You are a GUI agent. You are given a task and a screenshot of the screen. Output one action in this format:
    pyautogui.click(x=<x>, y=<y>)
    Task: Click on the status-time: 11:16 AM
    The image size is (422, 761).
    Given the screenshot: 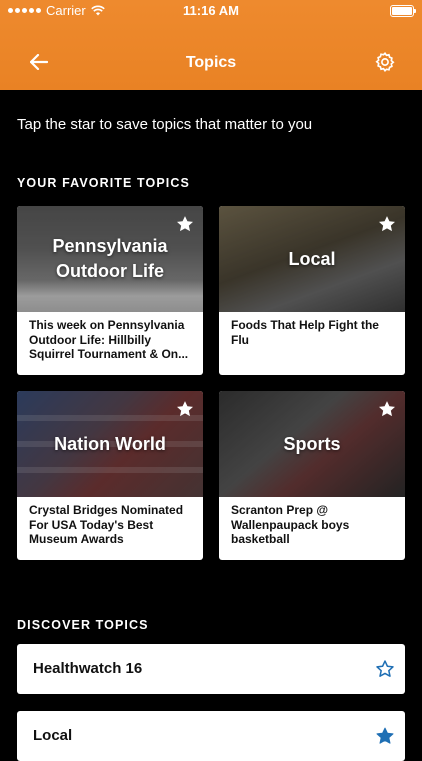 What is the action you would take?
    pyautogui.click(x=211, y=10)
    